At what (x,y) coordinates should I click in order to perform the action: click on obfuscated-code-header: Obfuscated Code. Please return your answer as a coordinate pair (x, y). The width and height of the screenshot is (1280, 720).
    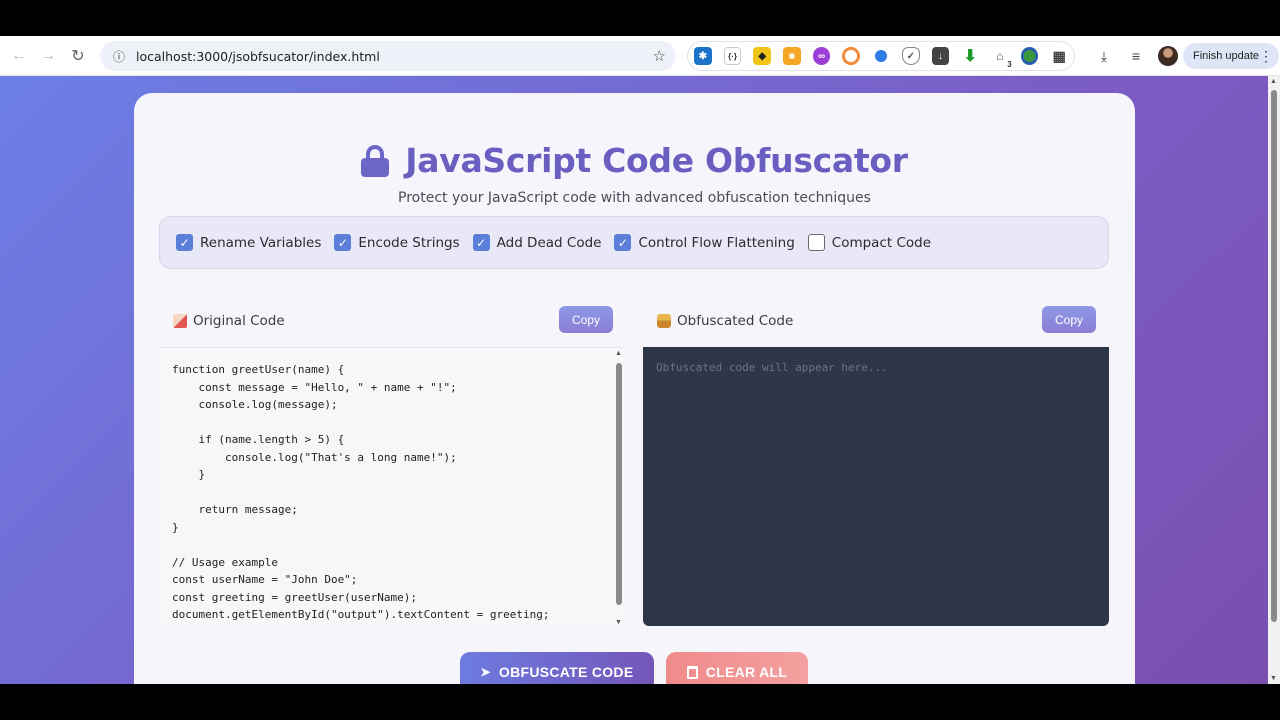
    Looking at the image, I should click on (725, 321).